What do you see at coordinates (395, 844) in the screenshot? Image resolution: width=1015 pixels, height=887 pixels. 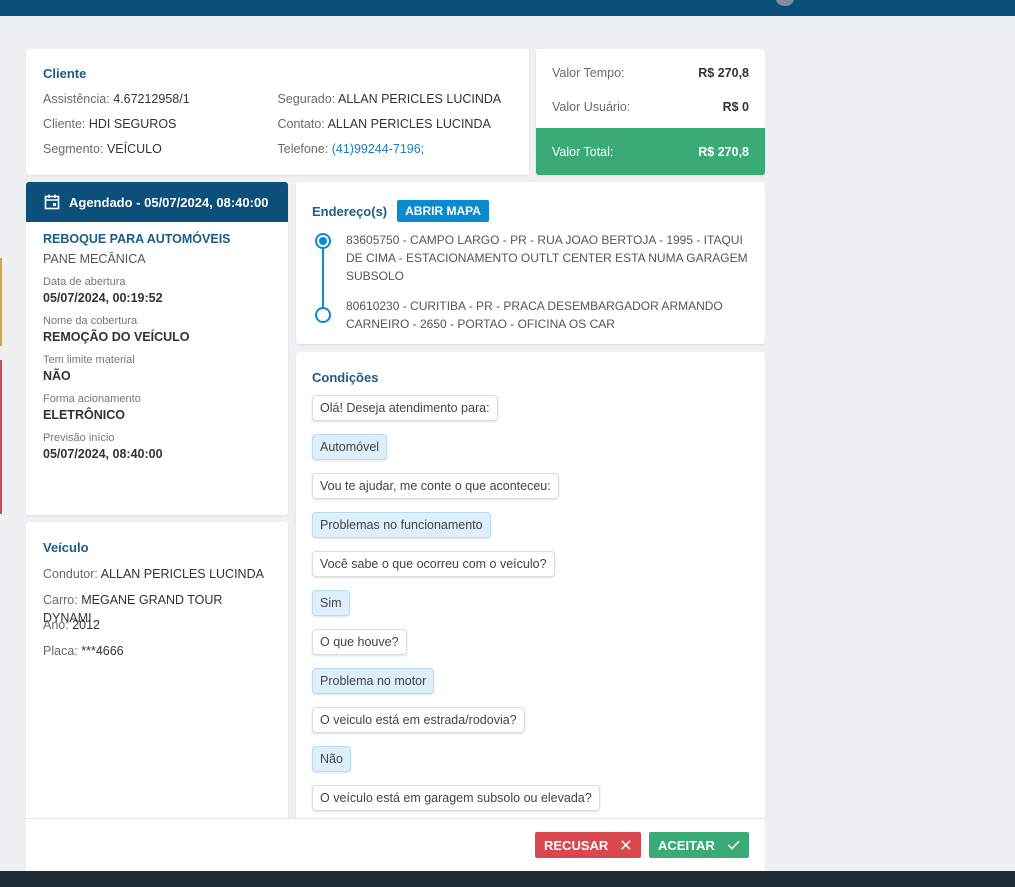 I see `action-footer: RECUSAR ACEITAR` at bounding box center [395, 844].